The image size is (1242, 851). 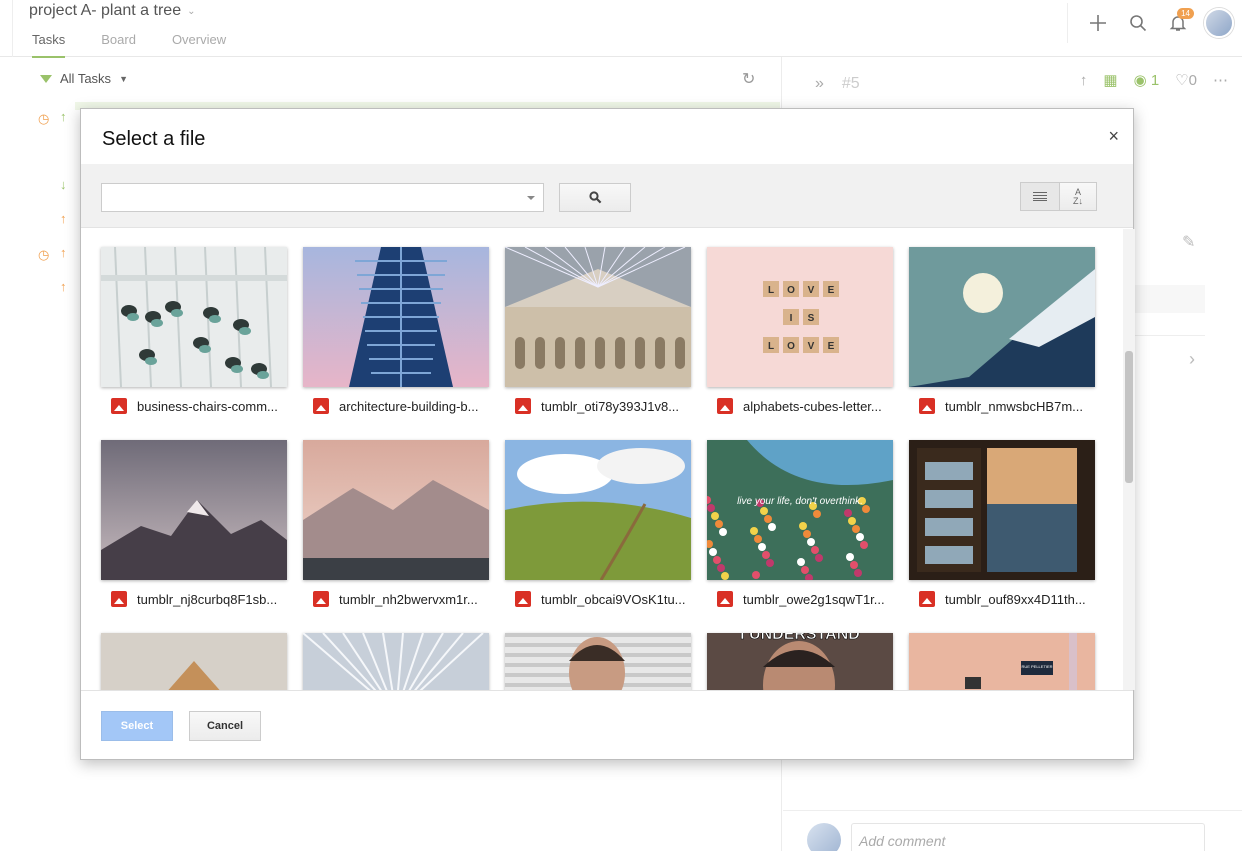 I want to click on chevron-down-icon: ⌄, so click(x=191, y=11).